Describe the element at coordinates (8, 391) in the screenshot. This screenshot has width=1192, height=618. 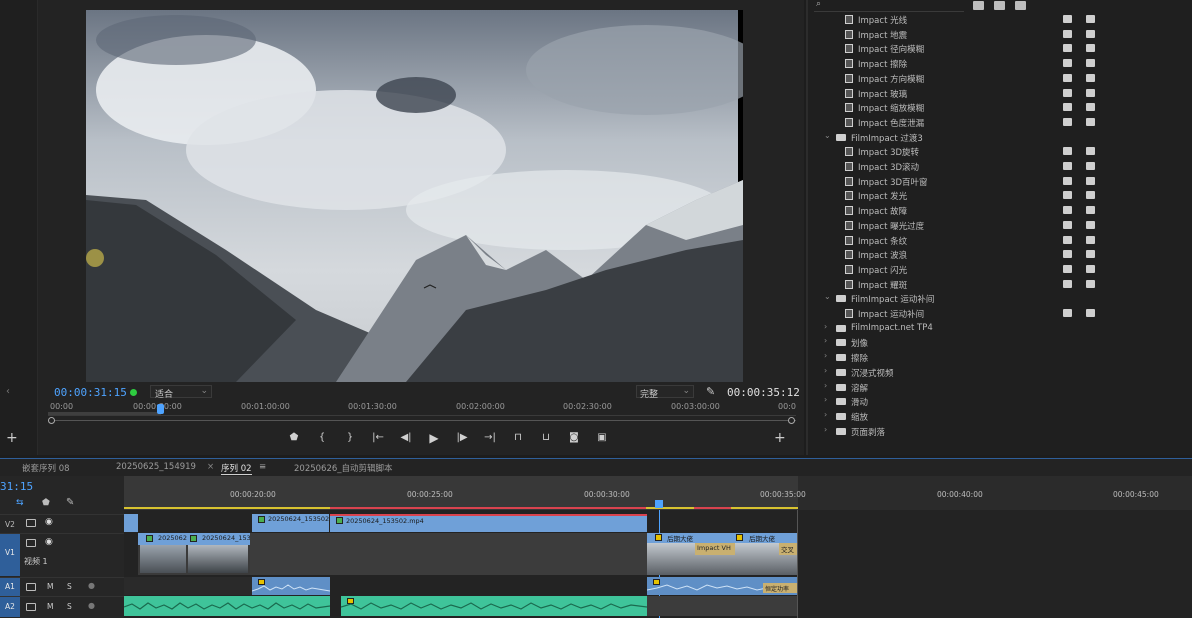
I see `collapse-left-icon: ‹` at that location.